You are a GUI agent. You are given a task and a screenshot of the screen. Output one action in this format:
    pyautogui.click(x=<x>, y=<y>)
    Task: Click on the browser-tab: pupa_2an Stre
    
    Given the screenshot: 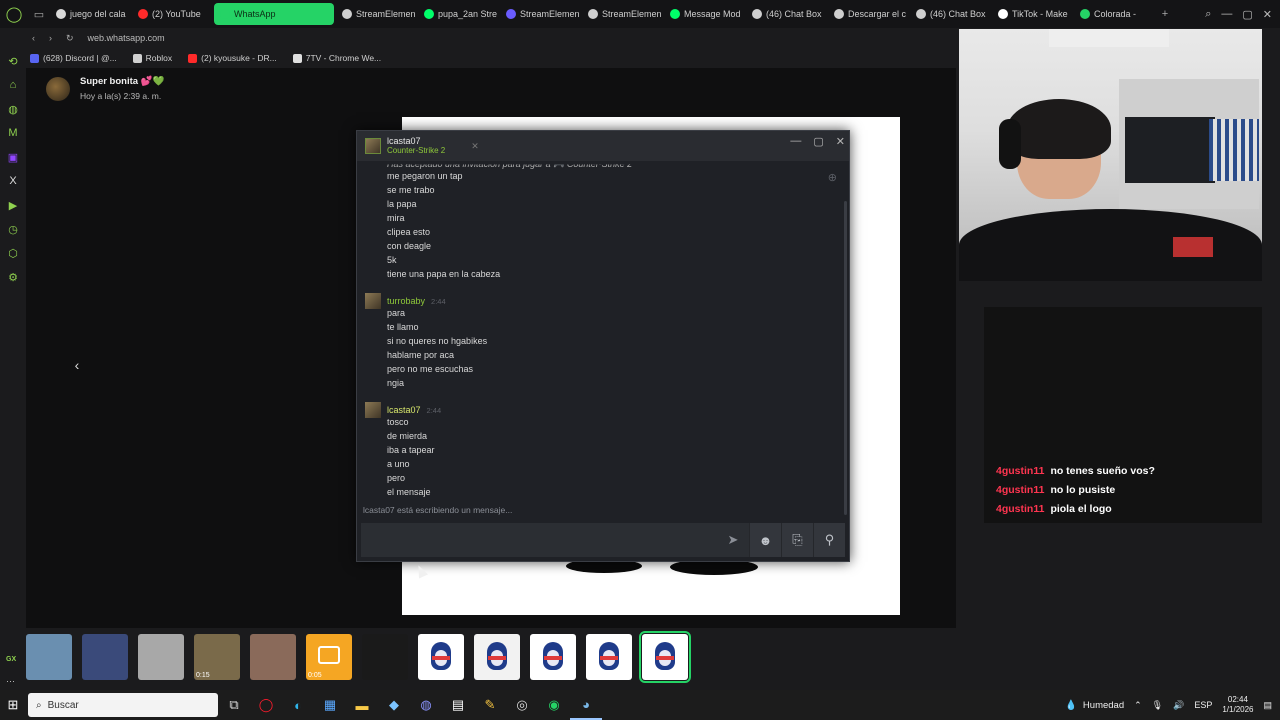 What is the action you would take?
    pyautogui.click(x=458, y=14)
    